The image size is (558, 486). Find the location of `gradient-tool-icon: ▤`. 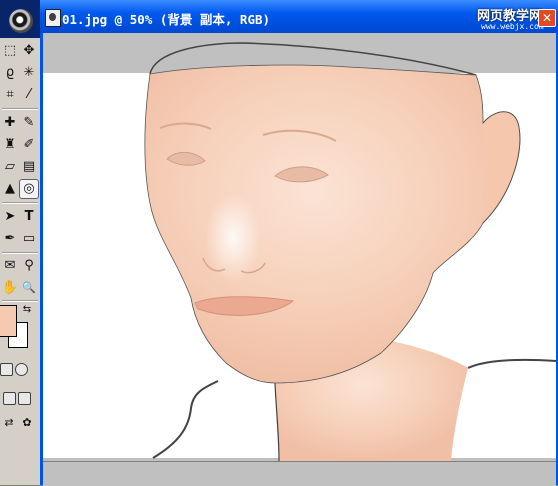

gradient-tool-icon: ▤ is located at coordinates (29, 167).